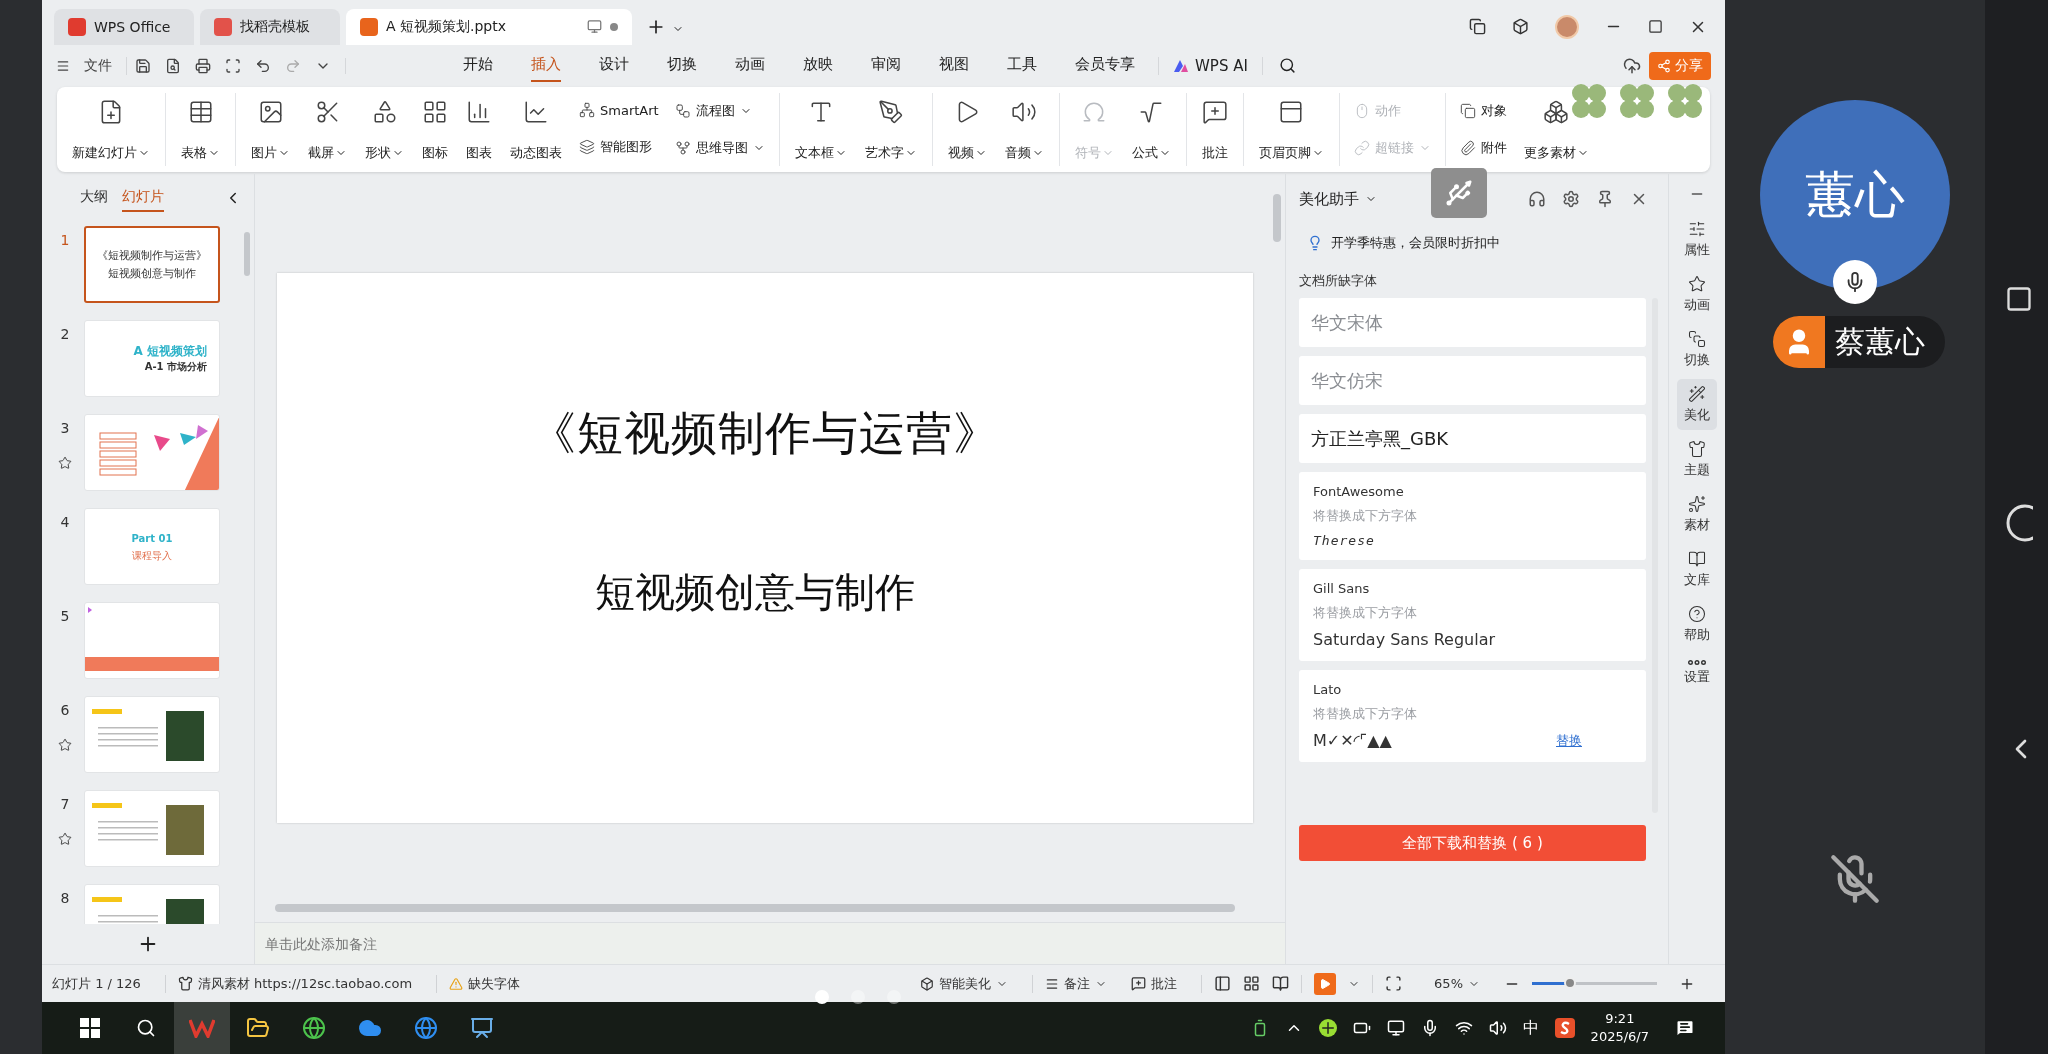  I want to click on ribbon-button: 表格, so click(200, 129).